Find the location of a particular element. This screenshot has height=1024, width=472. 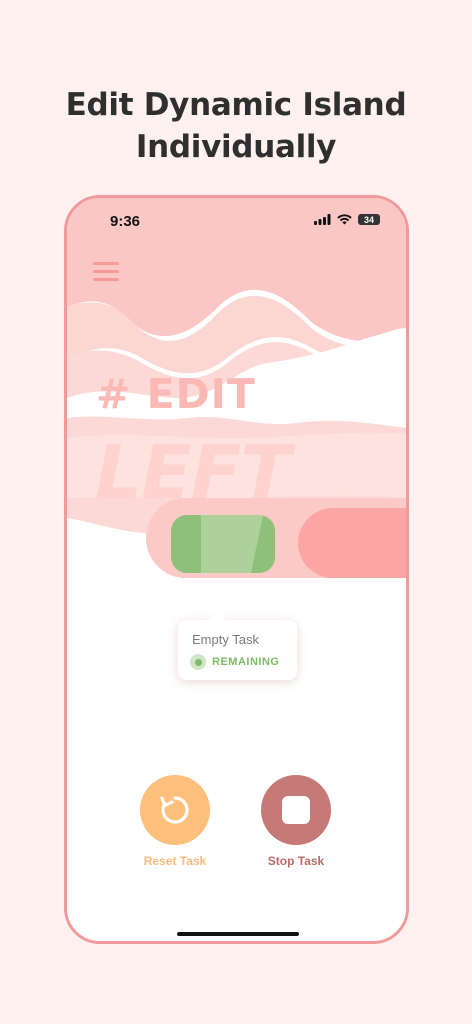

status-time: 9:36 is located at coordinates (125, 221).